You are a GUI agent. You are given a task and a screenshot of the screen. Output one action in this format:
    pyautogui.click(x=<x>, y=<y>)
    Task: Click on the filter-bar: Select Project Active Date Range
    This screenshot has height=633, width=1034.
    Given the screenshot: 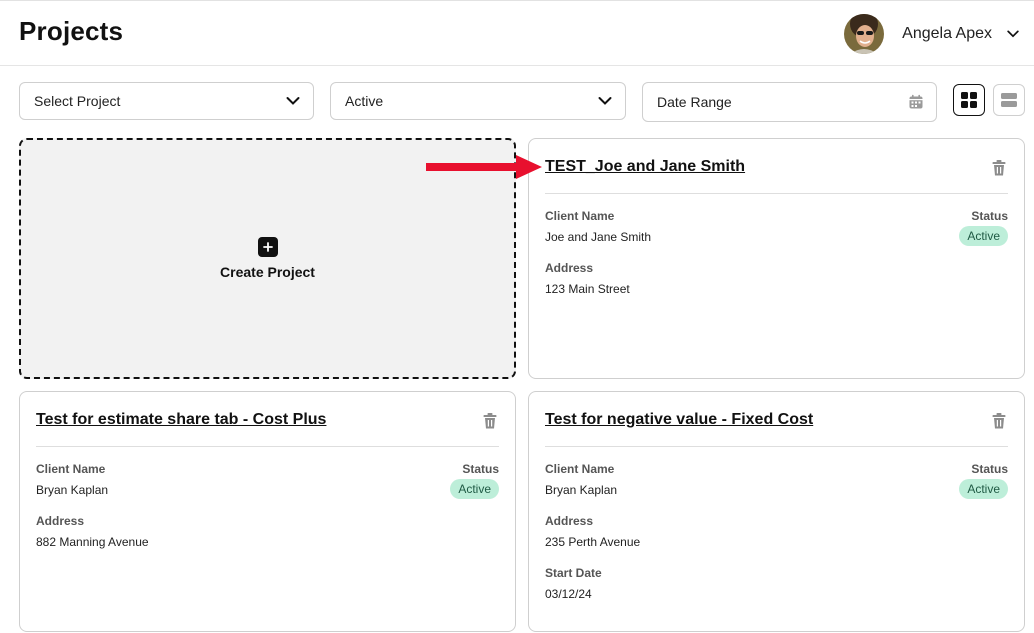 What is the action you would take?
    pyautogui.click(x=522, y=102)
    